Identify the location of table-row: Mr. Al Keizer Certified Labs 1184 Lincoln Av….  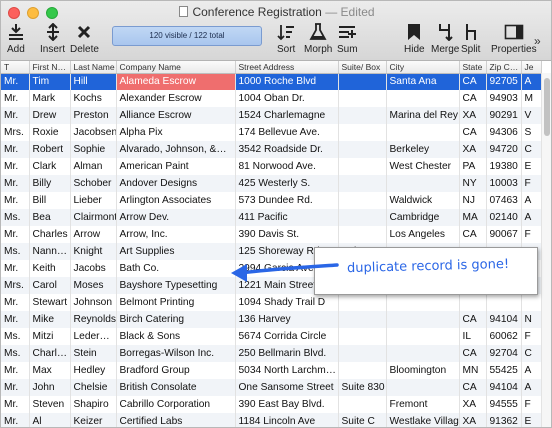
(271, 420).